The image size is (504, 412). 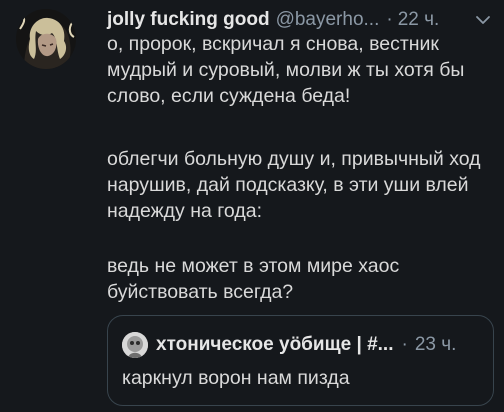 I want to click on tweet-header: jolly fucking good @bayerho... · 22 ч., so click(x=299, y=20).